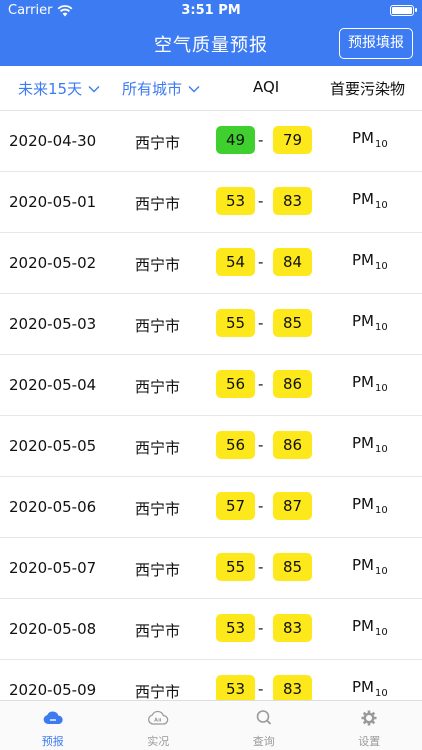 The height and width of the screenshot is (750, 422). What do you see at coordinates (211, 263) in the screenshot?
I see `table-row: 2020-05-02 西宁市 54-84 PM10` at bounding box center [211, 263].